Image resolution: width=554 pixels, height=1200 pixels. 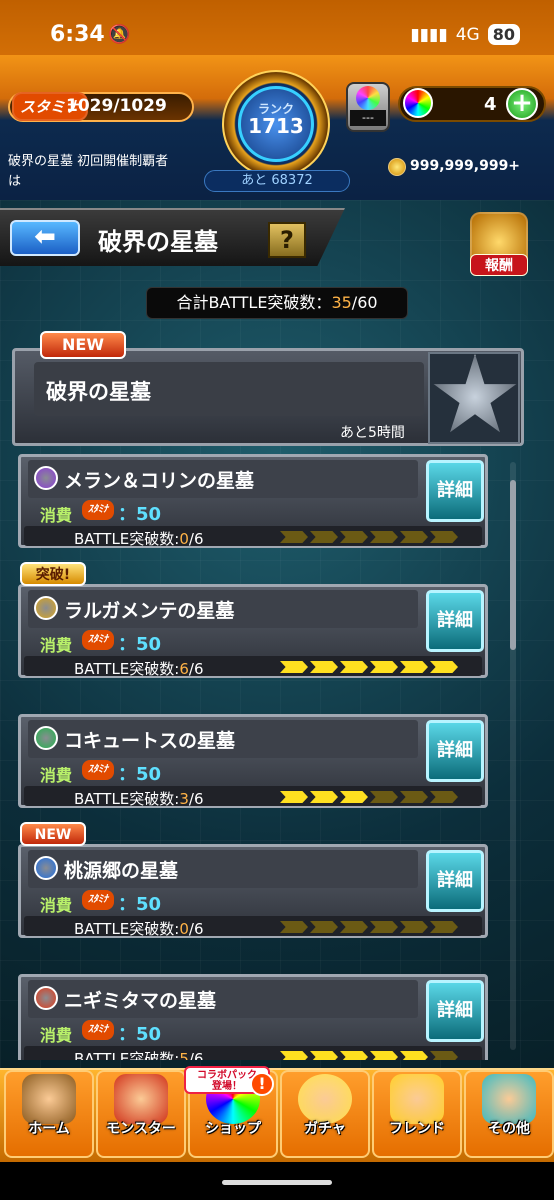 I want to click on shop-alert-badge: !, so click(x=262, y=1084).